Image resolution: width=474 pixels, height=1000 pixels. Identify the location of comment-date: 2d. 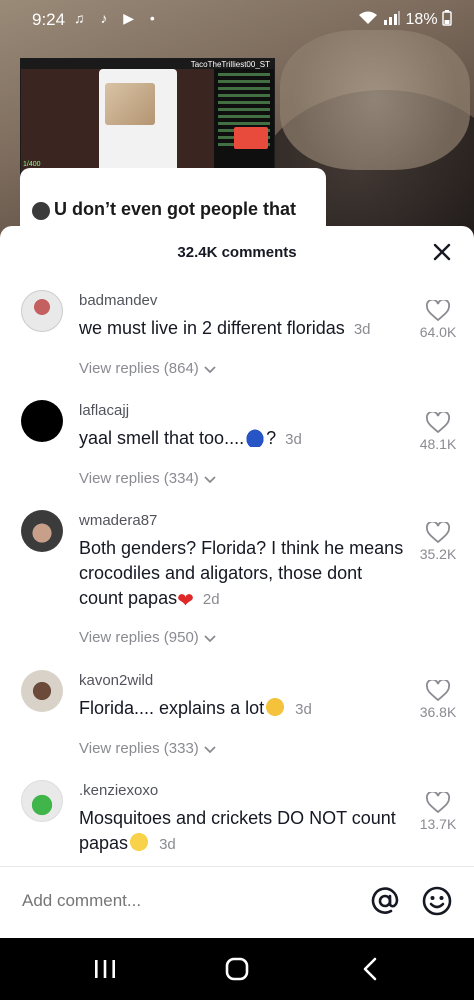
(211, 599).